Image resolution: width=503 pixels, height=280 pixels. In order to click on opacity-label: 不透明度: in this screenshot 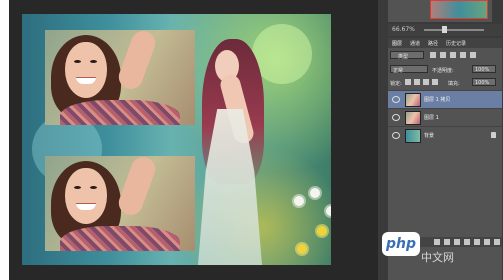, I will do `click(443, 71)`.